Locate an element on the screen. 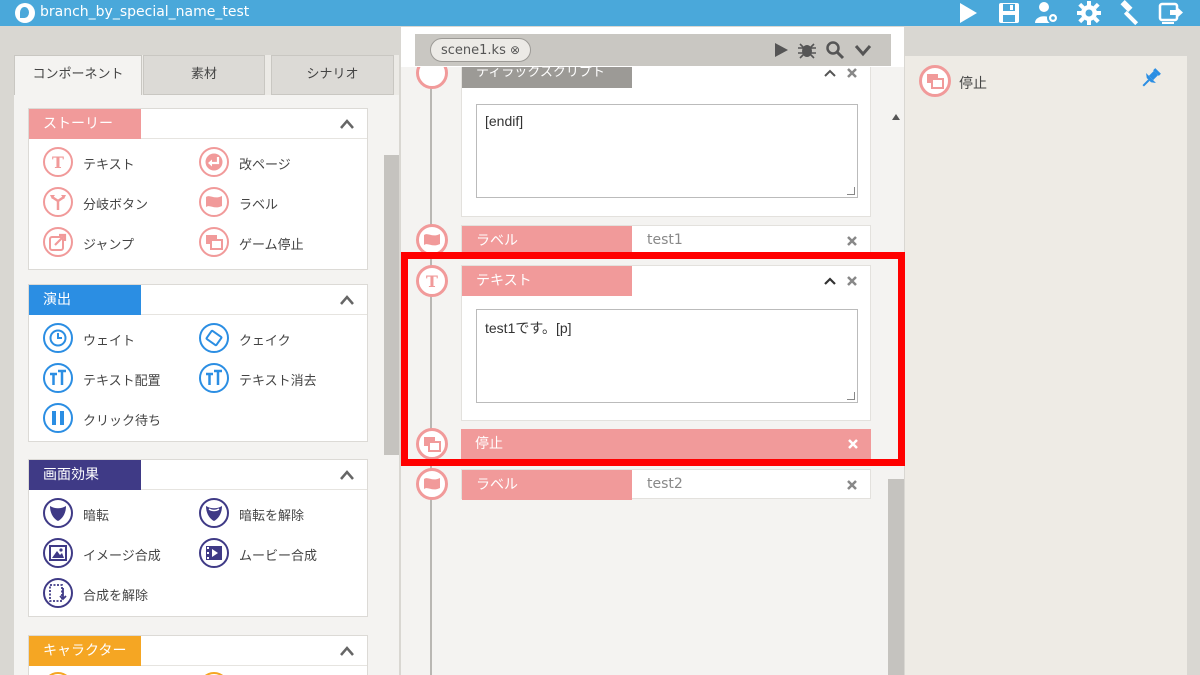 This screenshot has height=675, width=1200. component-fade-in: 暗転を解除 is located at coordinates (274, 513).